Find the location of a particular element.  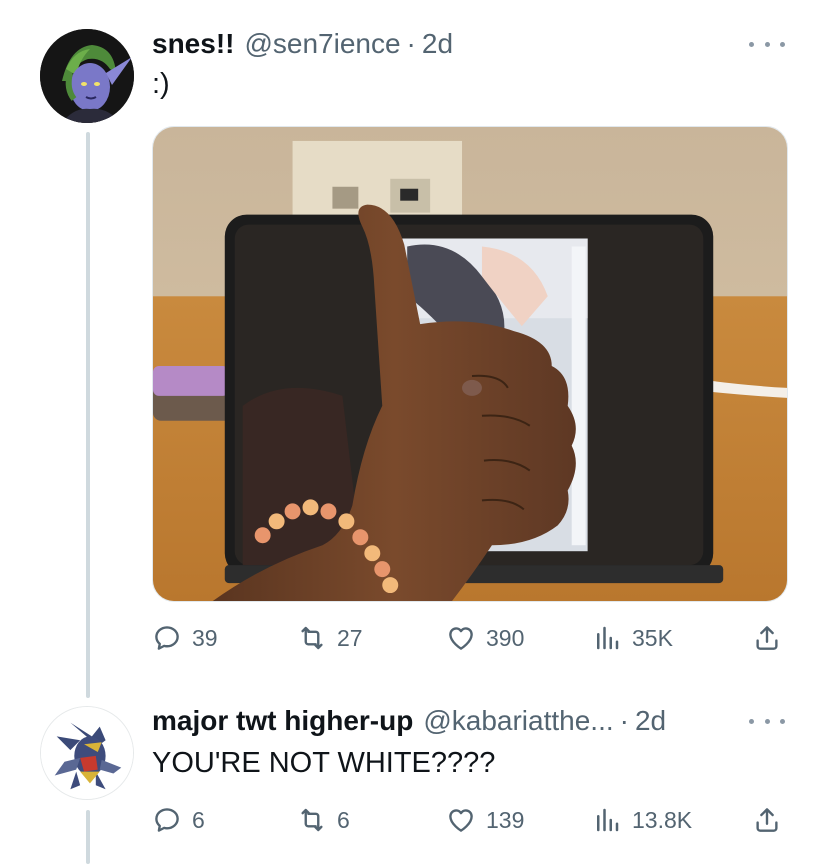

like-button: 139 is located at coordinates (485, 820).